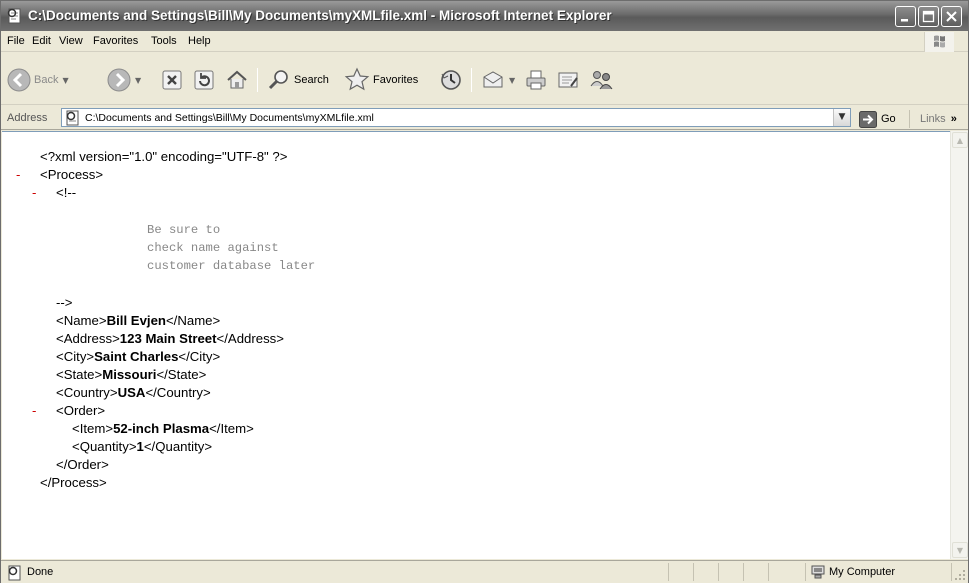  I want to click on search-button: Search, so click(298, 80).